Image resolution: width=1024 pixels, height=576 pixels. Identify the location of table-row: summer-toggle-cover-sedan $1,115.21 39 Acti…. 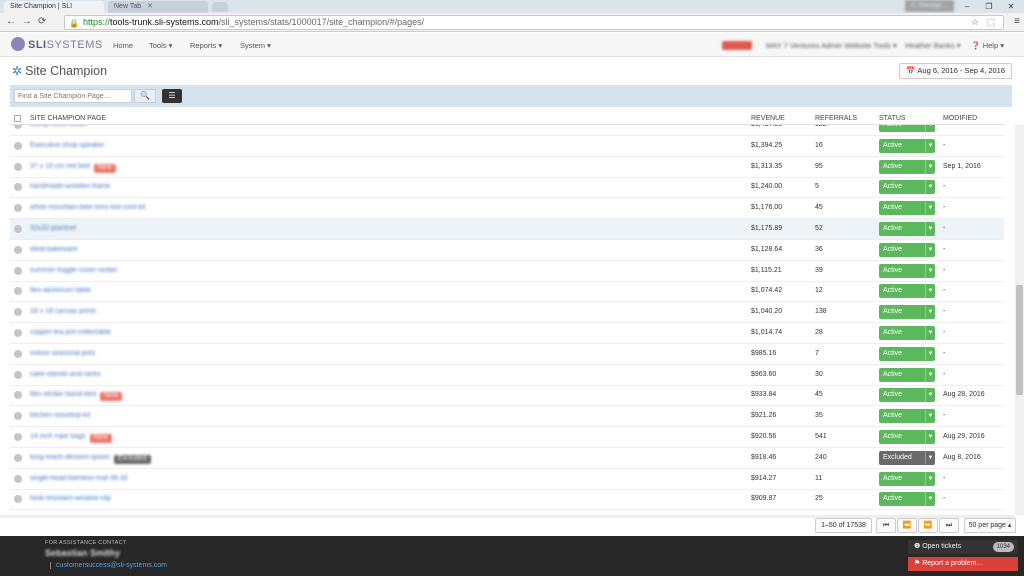
(507, 271).